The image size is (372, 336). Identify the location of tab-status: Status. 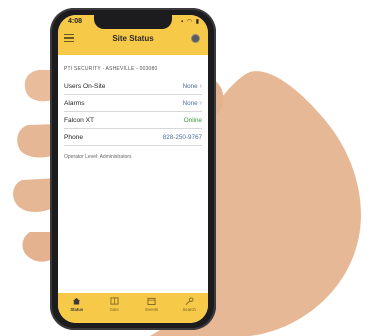
(77, 304).